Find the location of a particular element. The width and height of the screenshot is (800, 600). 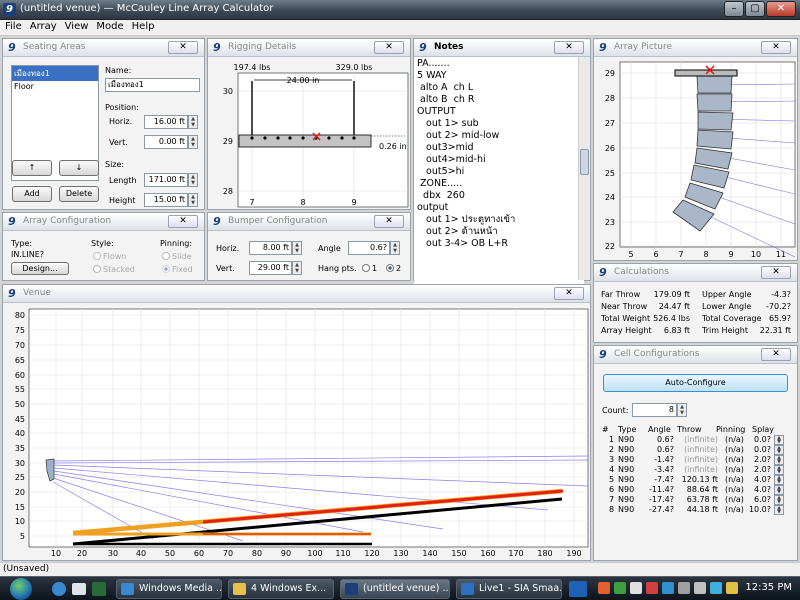

network-icon is located at coordinates (684, 588).